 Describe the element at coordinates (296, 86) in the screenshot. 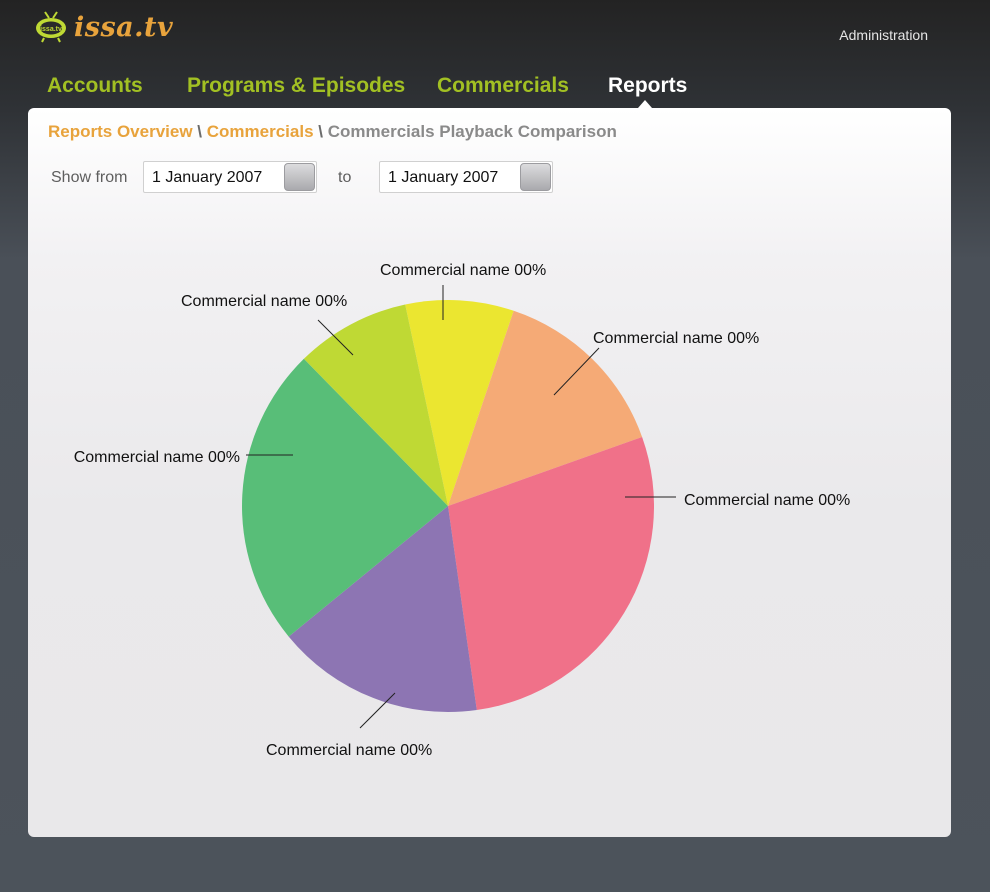

I see `nav-programs-episodes: Programs & Episodes` at that location.